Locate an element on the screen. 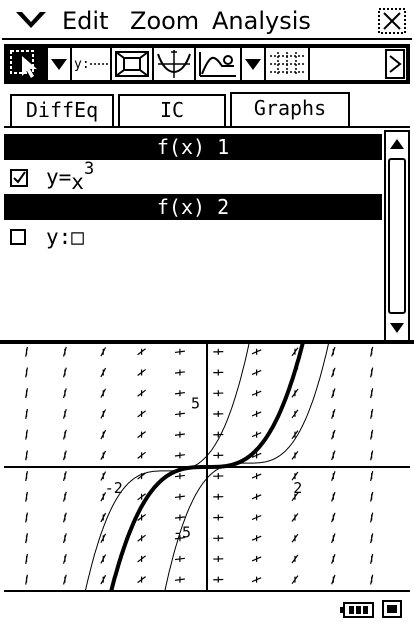 The image size is (414, 628). scroll-down-icon is located at coordinates (397, 328).